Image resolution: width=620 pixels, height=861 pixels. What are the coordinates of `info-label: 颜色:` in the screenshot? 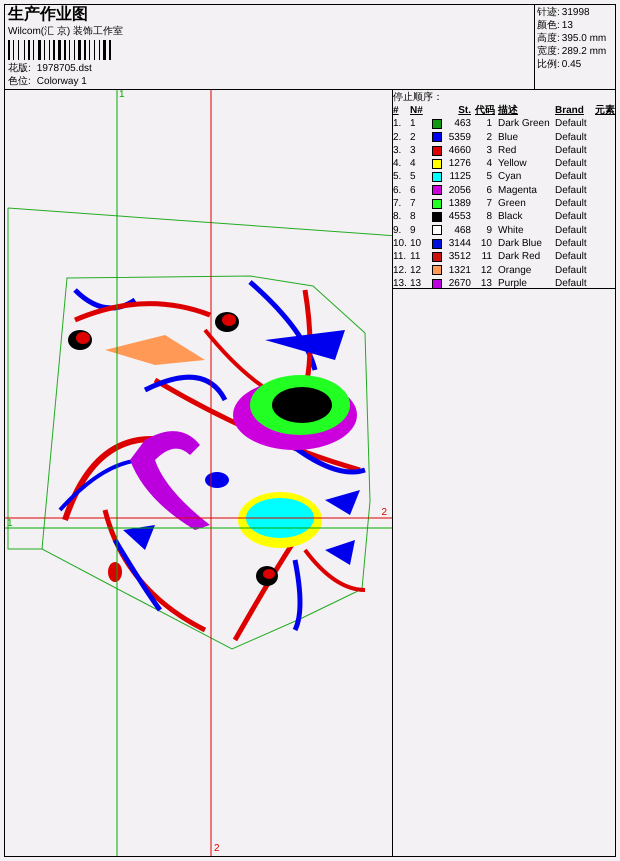 It's located at (548, 25).